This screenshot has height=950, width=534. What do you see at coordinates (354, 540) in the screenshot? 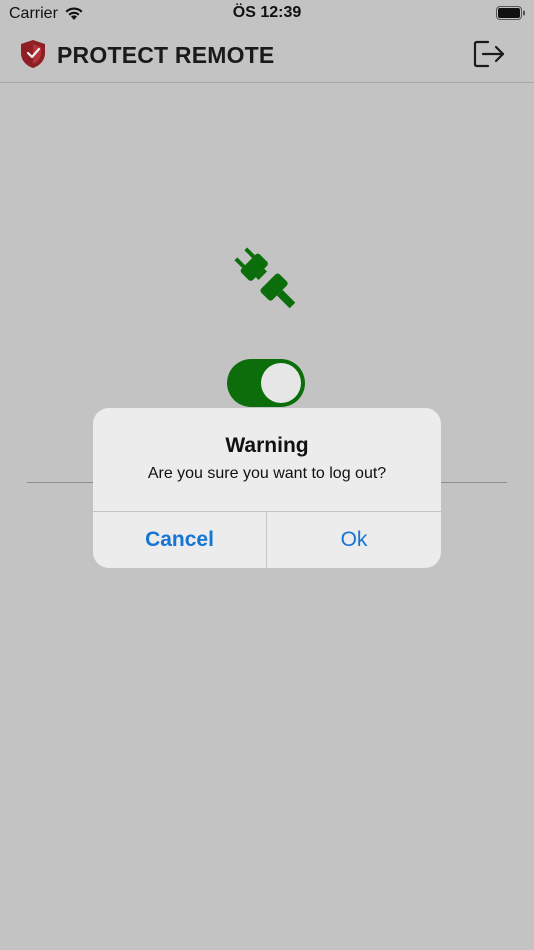
I see `ok-button: Ok` at bounding box center [354, 540].